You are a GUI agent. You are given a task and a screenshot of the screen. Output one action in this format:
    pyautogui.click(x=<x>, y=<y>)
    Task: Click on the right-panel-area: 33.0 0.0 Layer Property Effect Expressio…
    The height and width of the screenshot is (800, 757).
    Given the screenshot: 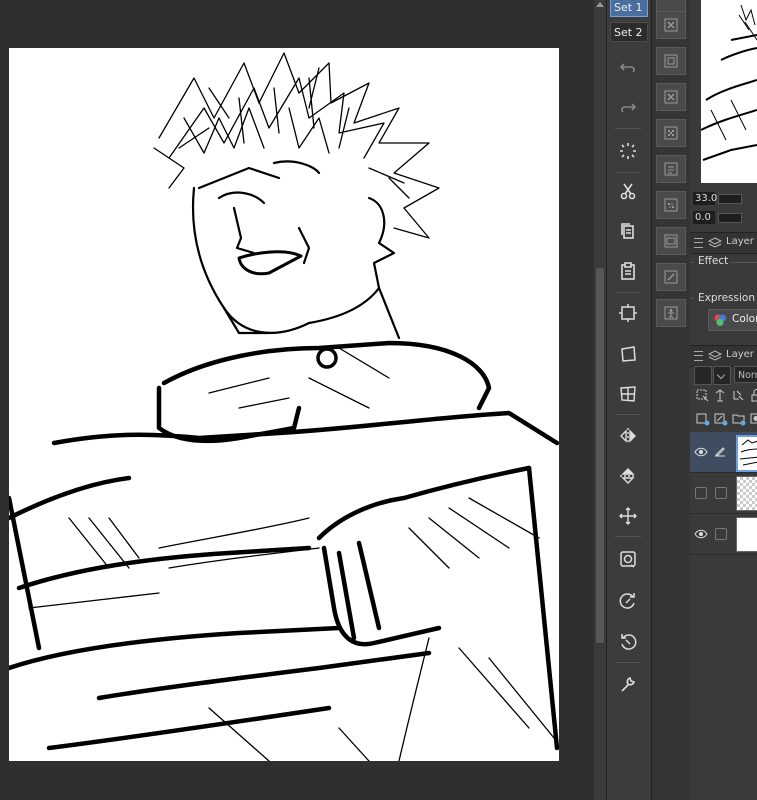 What is the action you would take?
    pyautogui.click(x=723, y=400)
    